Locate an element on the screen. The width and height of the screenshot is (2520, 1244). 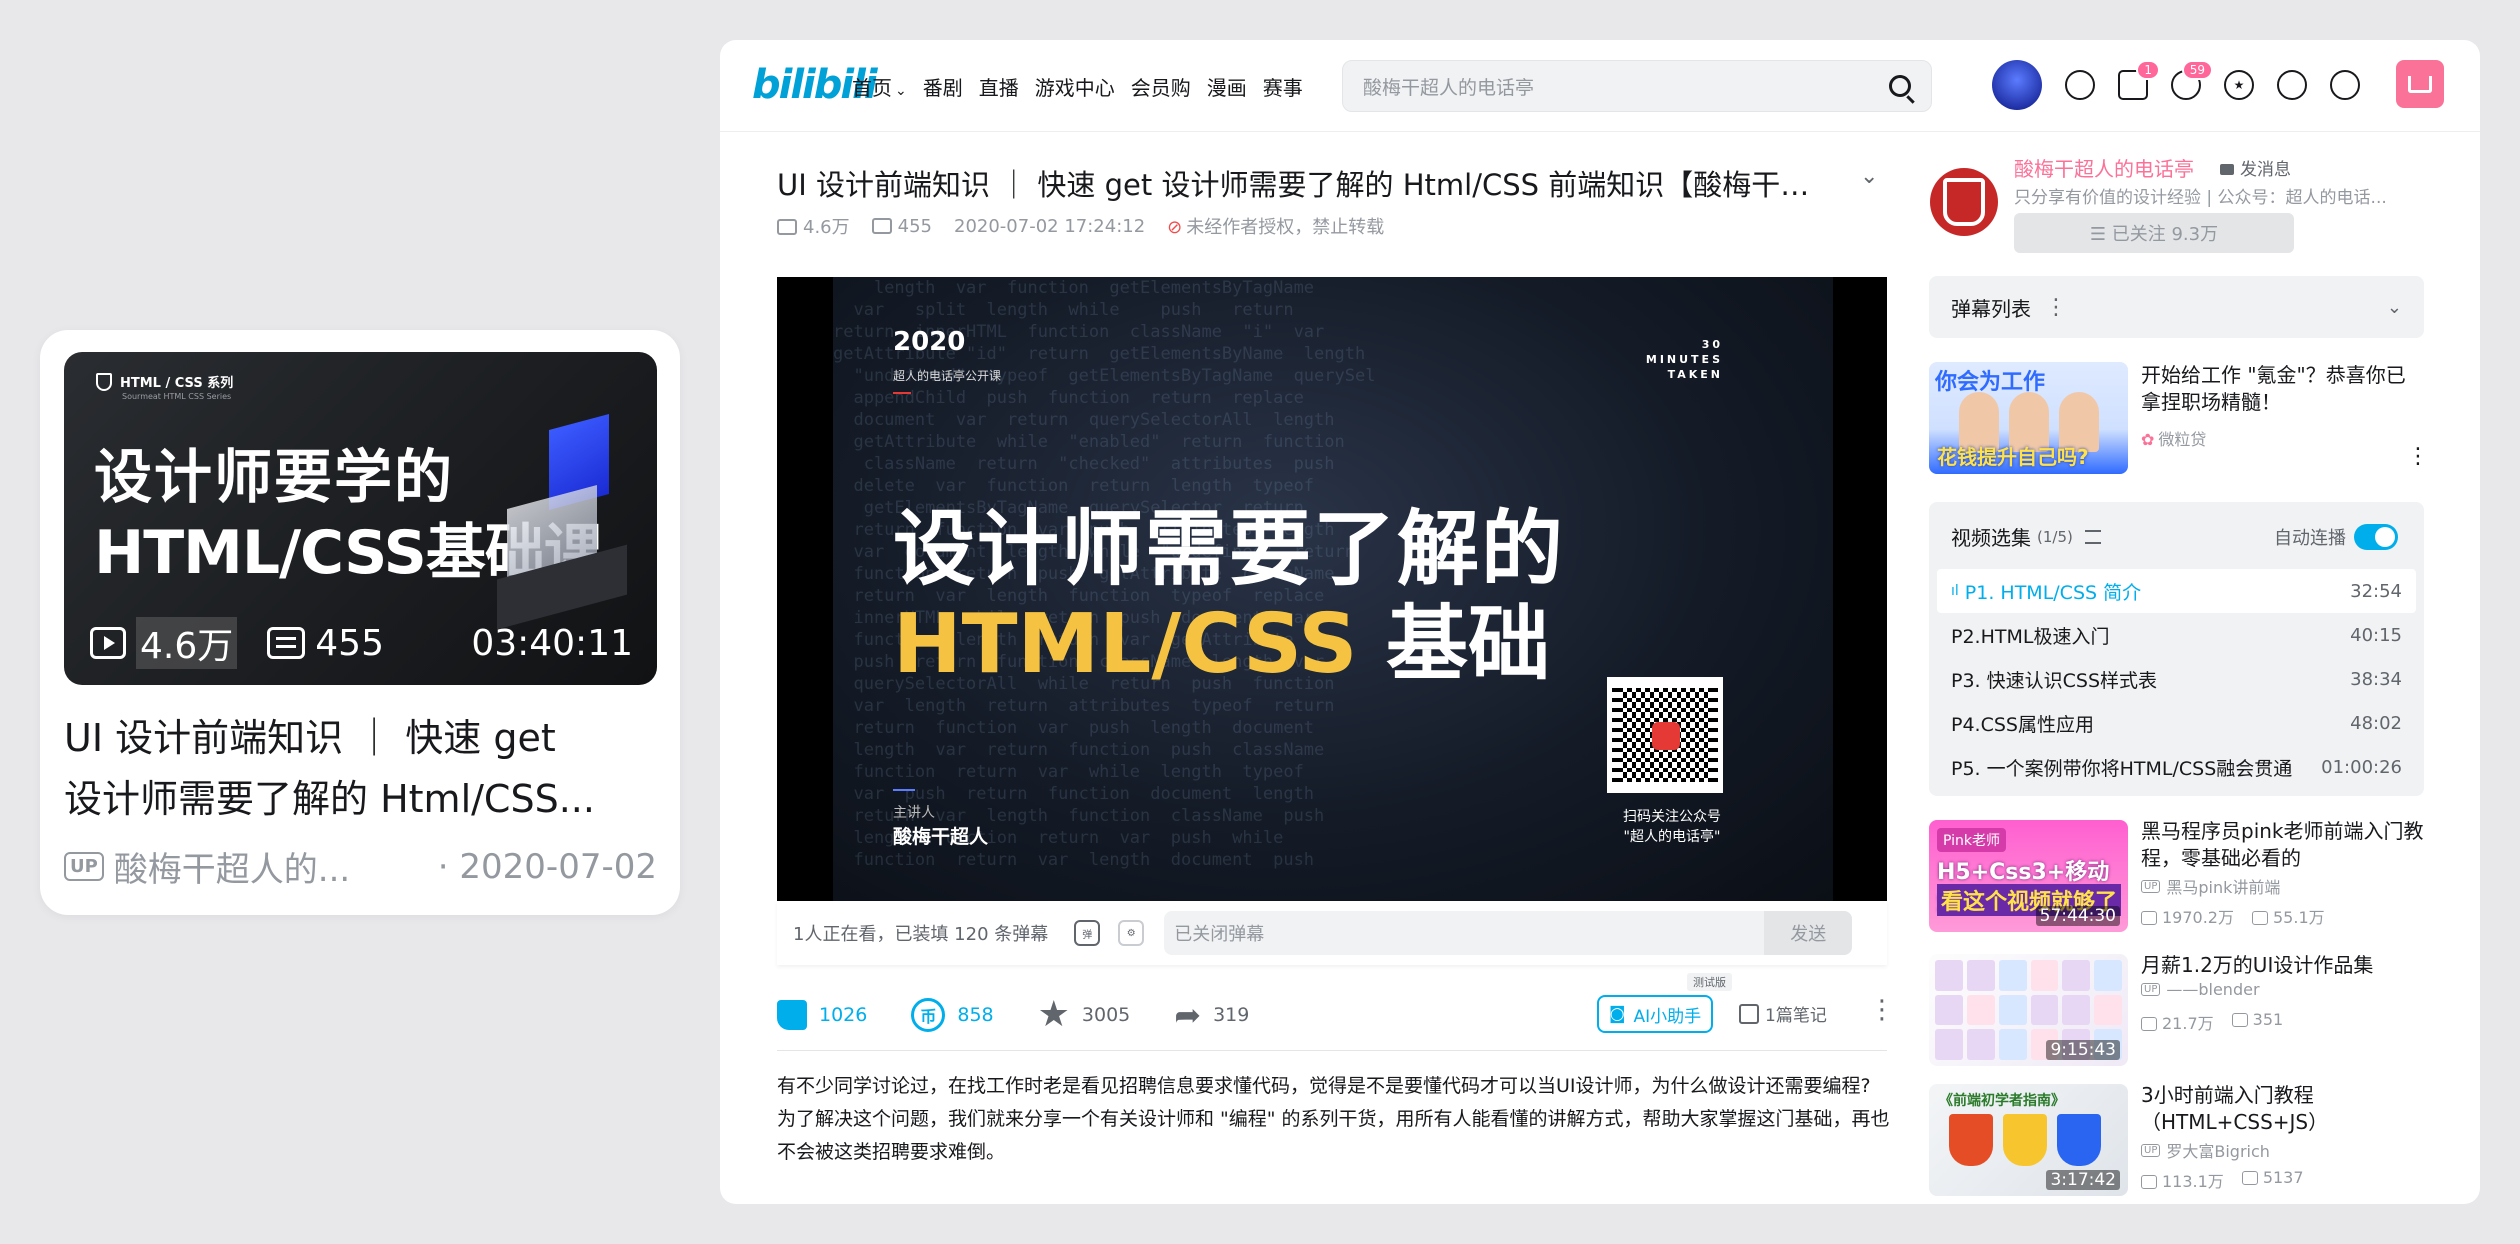
playlist-item-duration: 32:54 is located at coordinates (2376, 591).